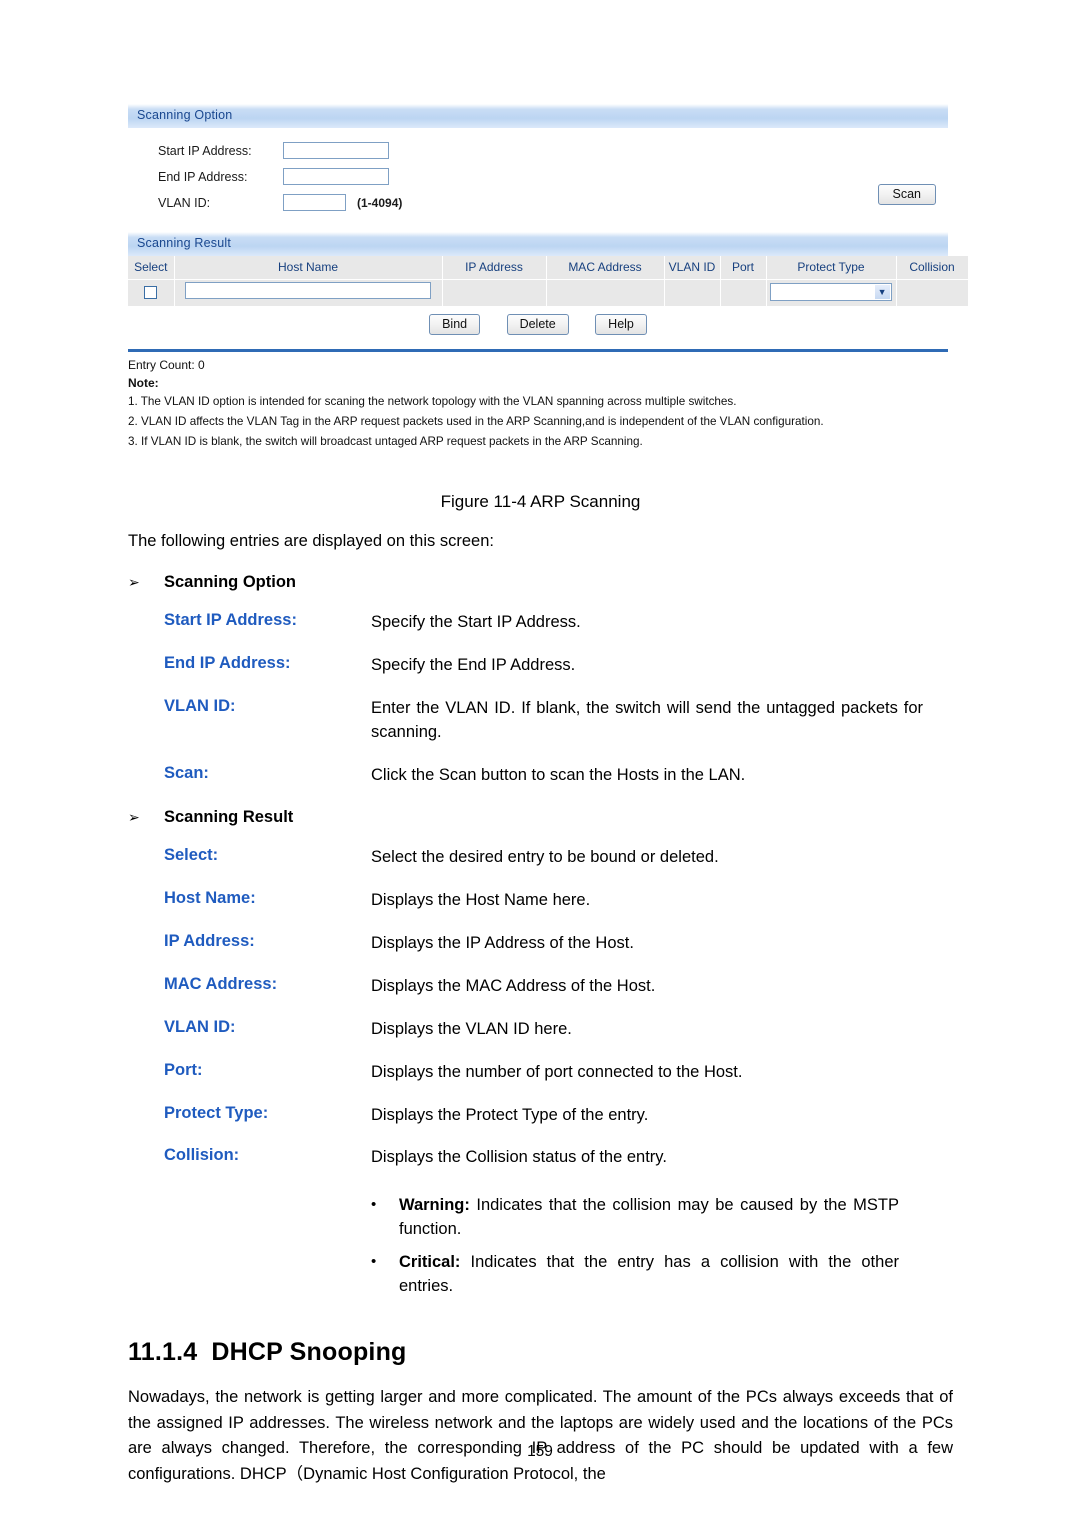  Describe the element at coordinates (605, 292) in the screenshot. I see `cell-mac-address` at that location.